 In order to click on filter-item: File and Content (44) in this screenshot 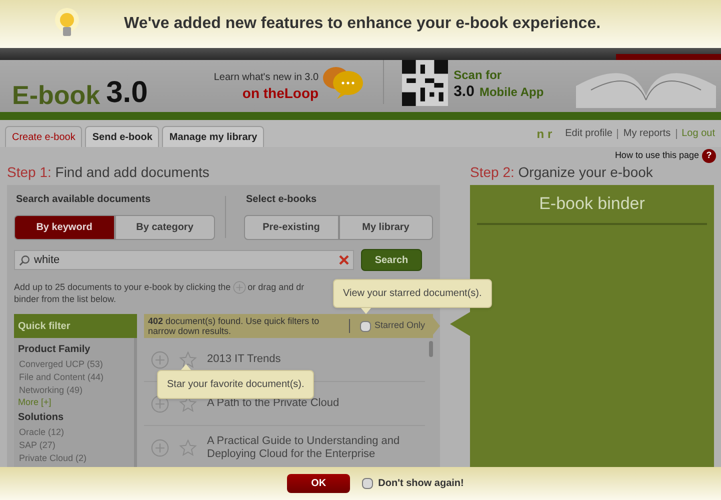, I will do `click(74, 377)`.